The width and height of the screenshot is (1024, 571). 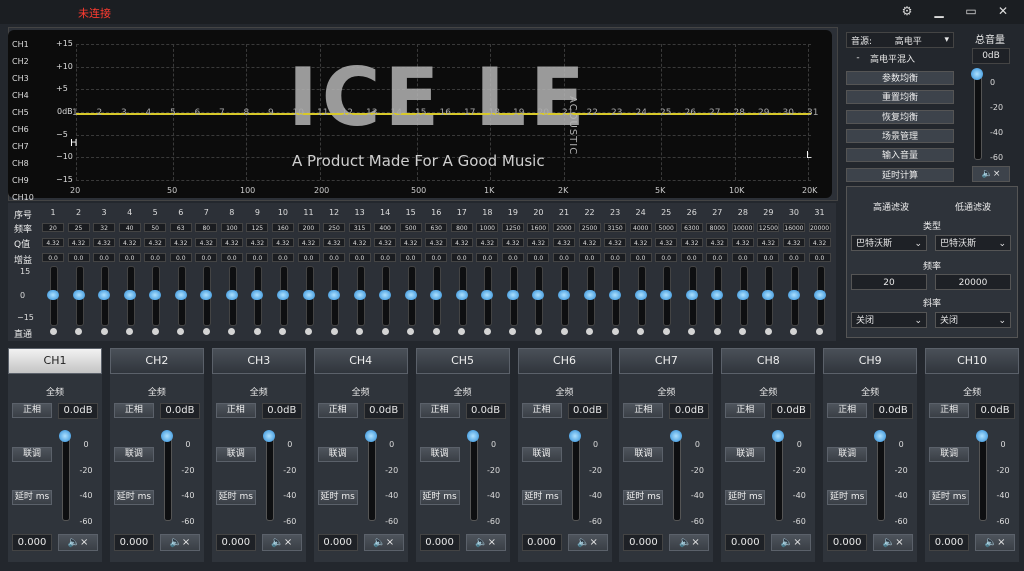 What do you see at coordinates (641, 113) in the screenshot?
I see `band-point: 24` at bounding box center [641, 113].